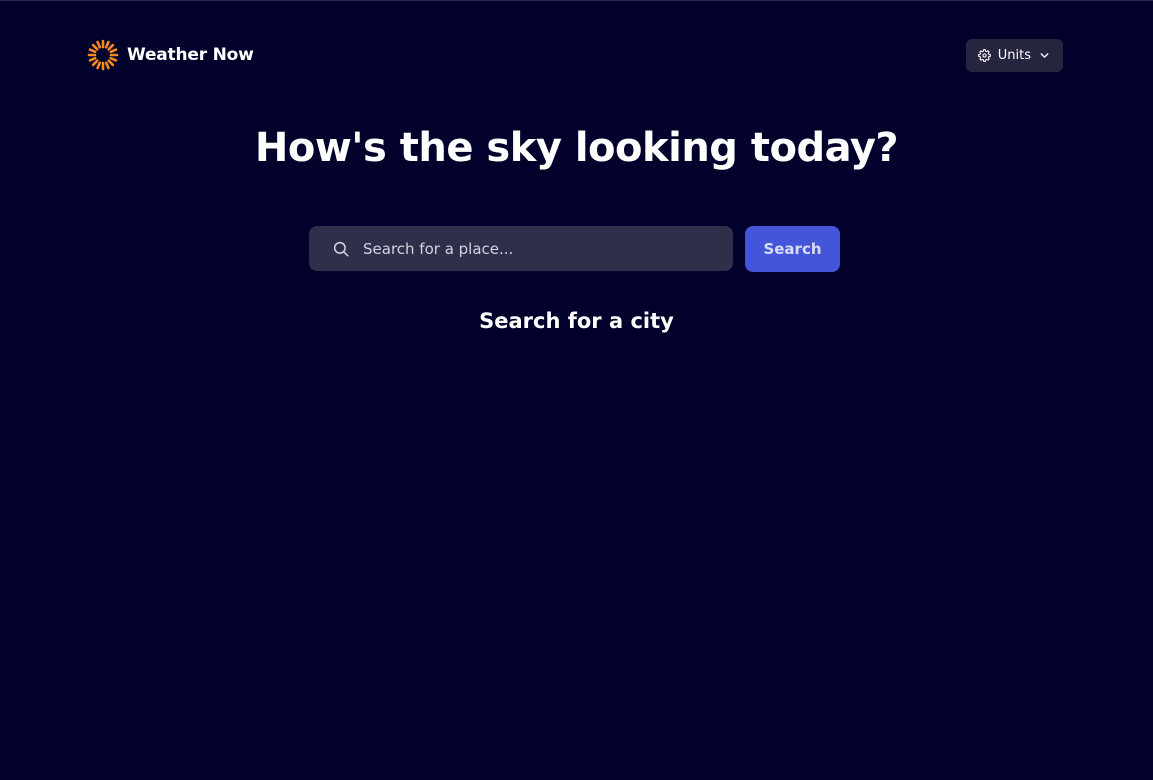  I want to click on page-title: How's the sky looking today?, so click(576, 148).